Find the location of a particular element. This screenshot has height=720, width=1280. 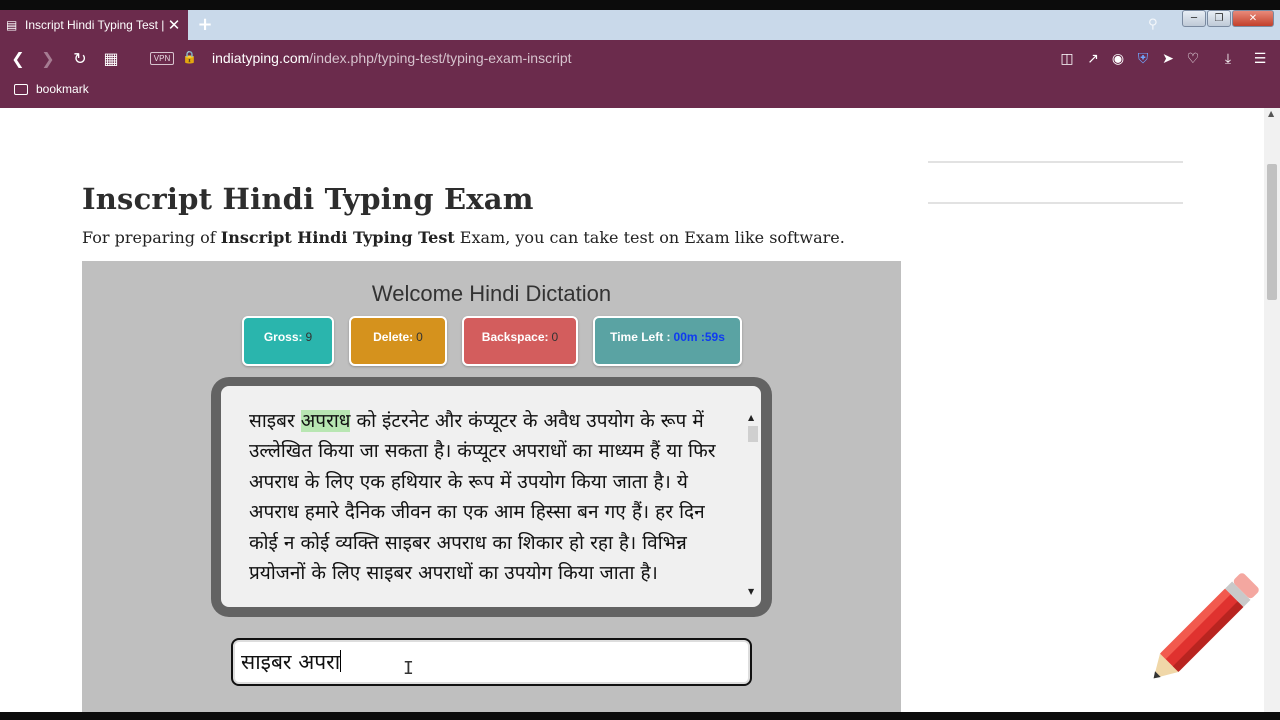

intro-prefix: For preparing of is located at coordinates (151, 237).